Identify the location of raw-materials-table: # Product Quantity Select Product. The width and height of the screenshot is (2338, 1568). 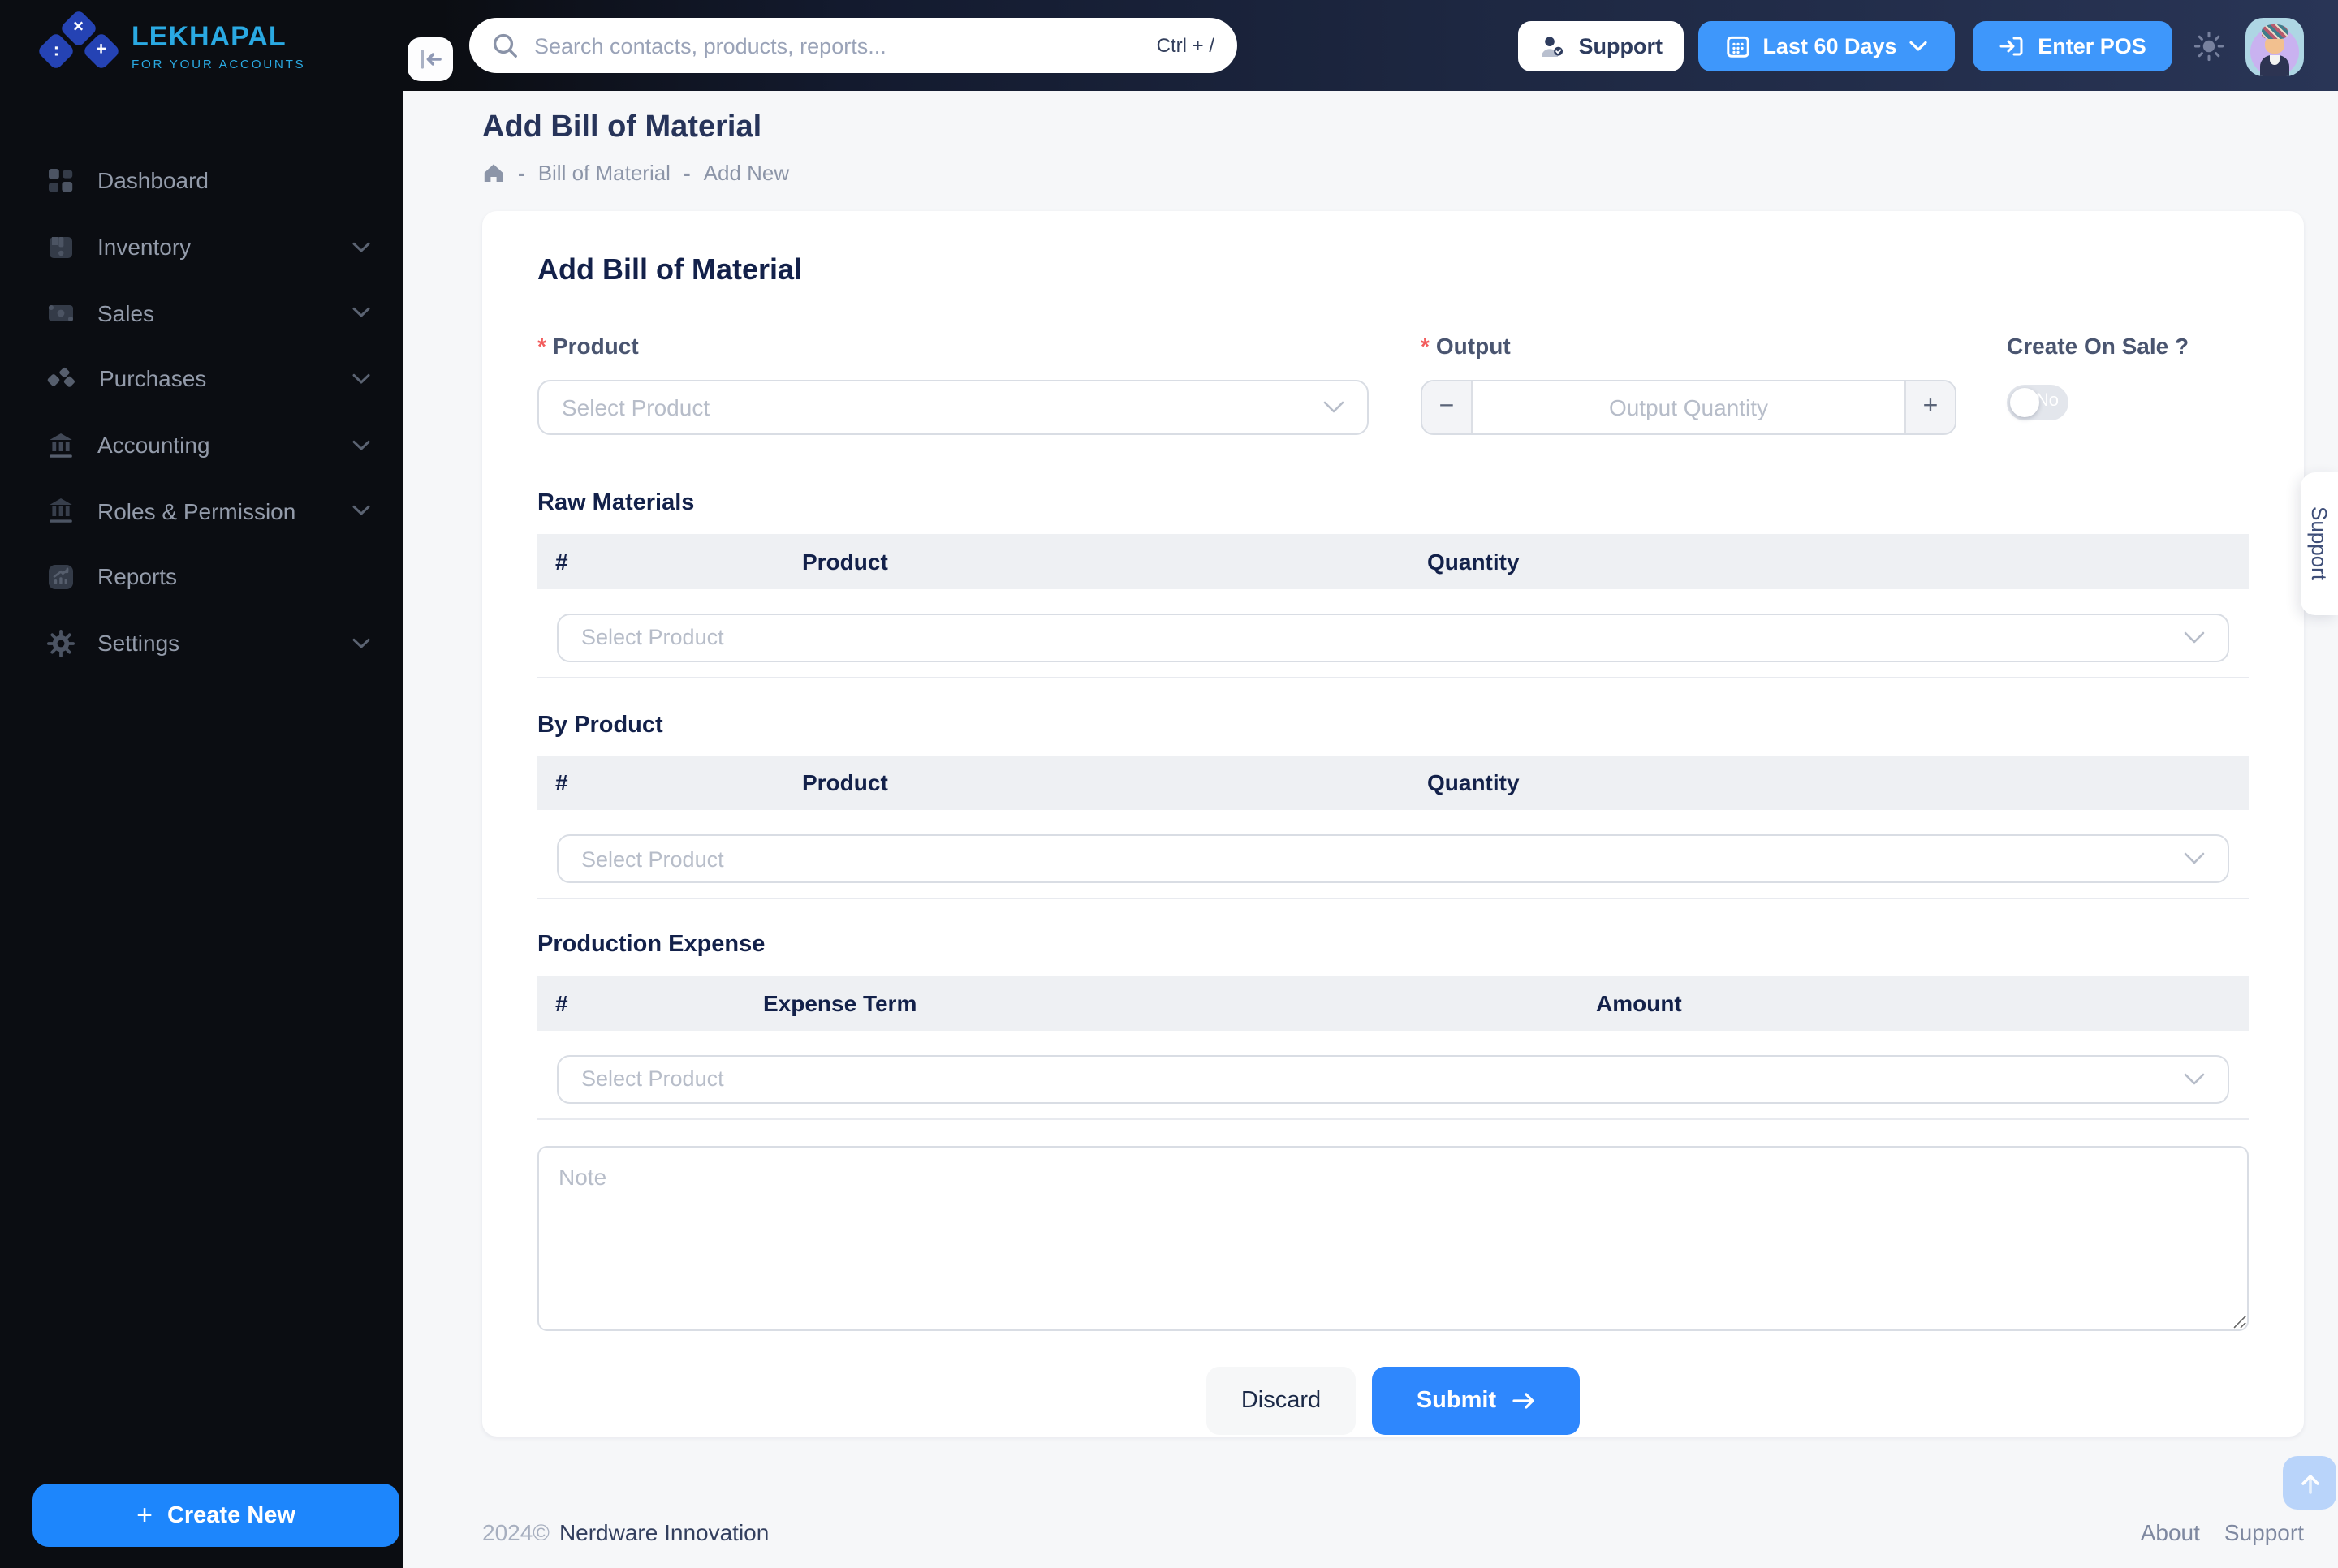
(1393, 606).